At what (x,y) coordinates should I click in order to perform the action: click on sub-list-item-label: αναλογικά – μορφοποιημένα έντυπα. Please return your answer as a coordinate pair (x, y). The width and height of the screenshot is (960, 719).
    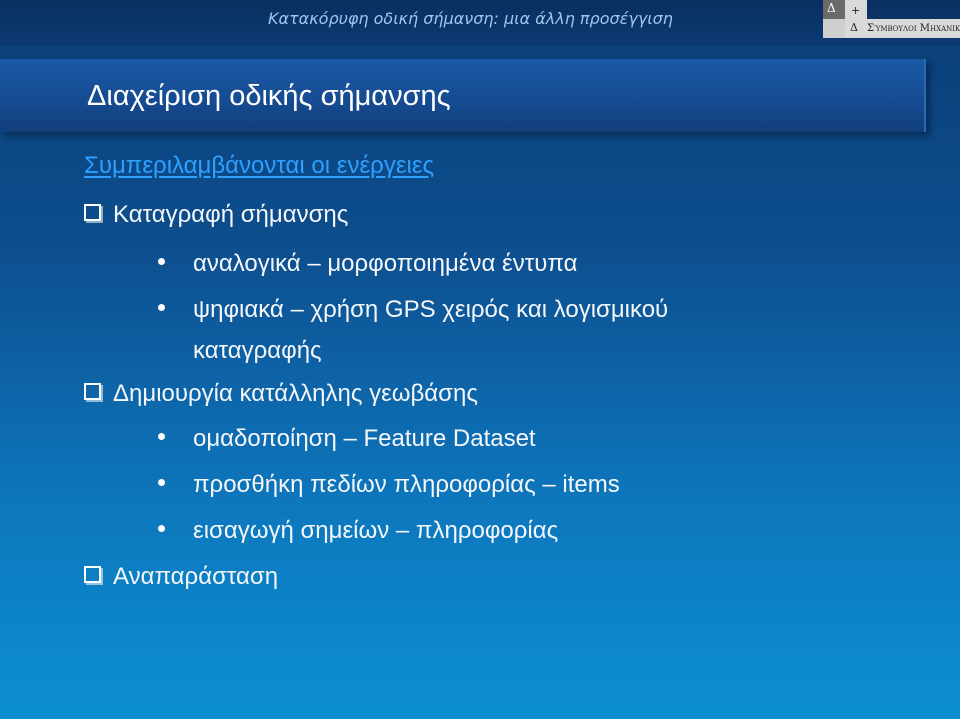
    Looking at the image, I should click on (385, 263).